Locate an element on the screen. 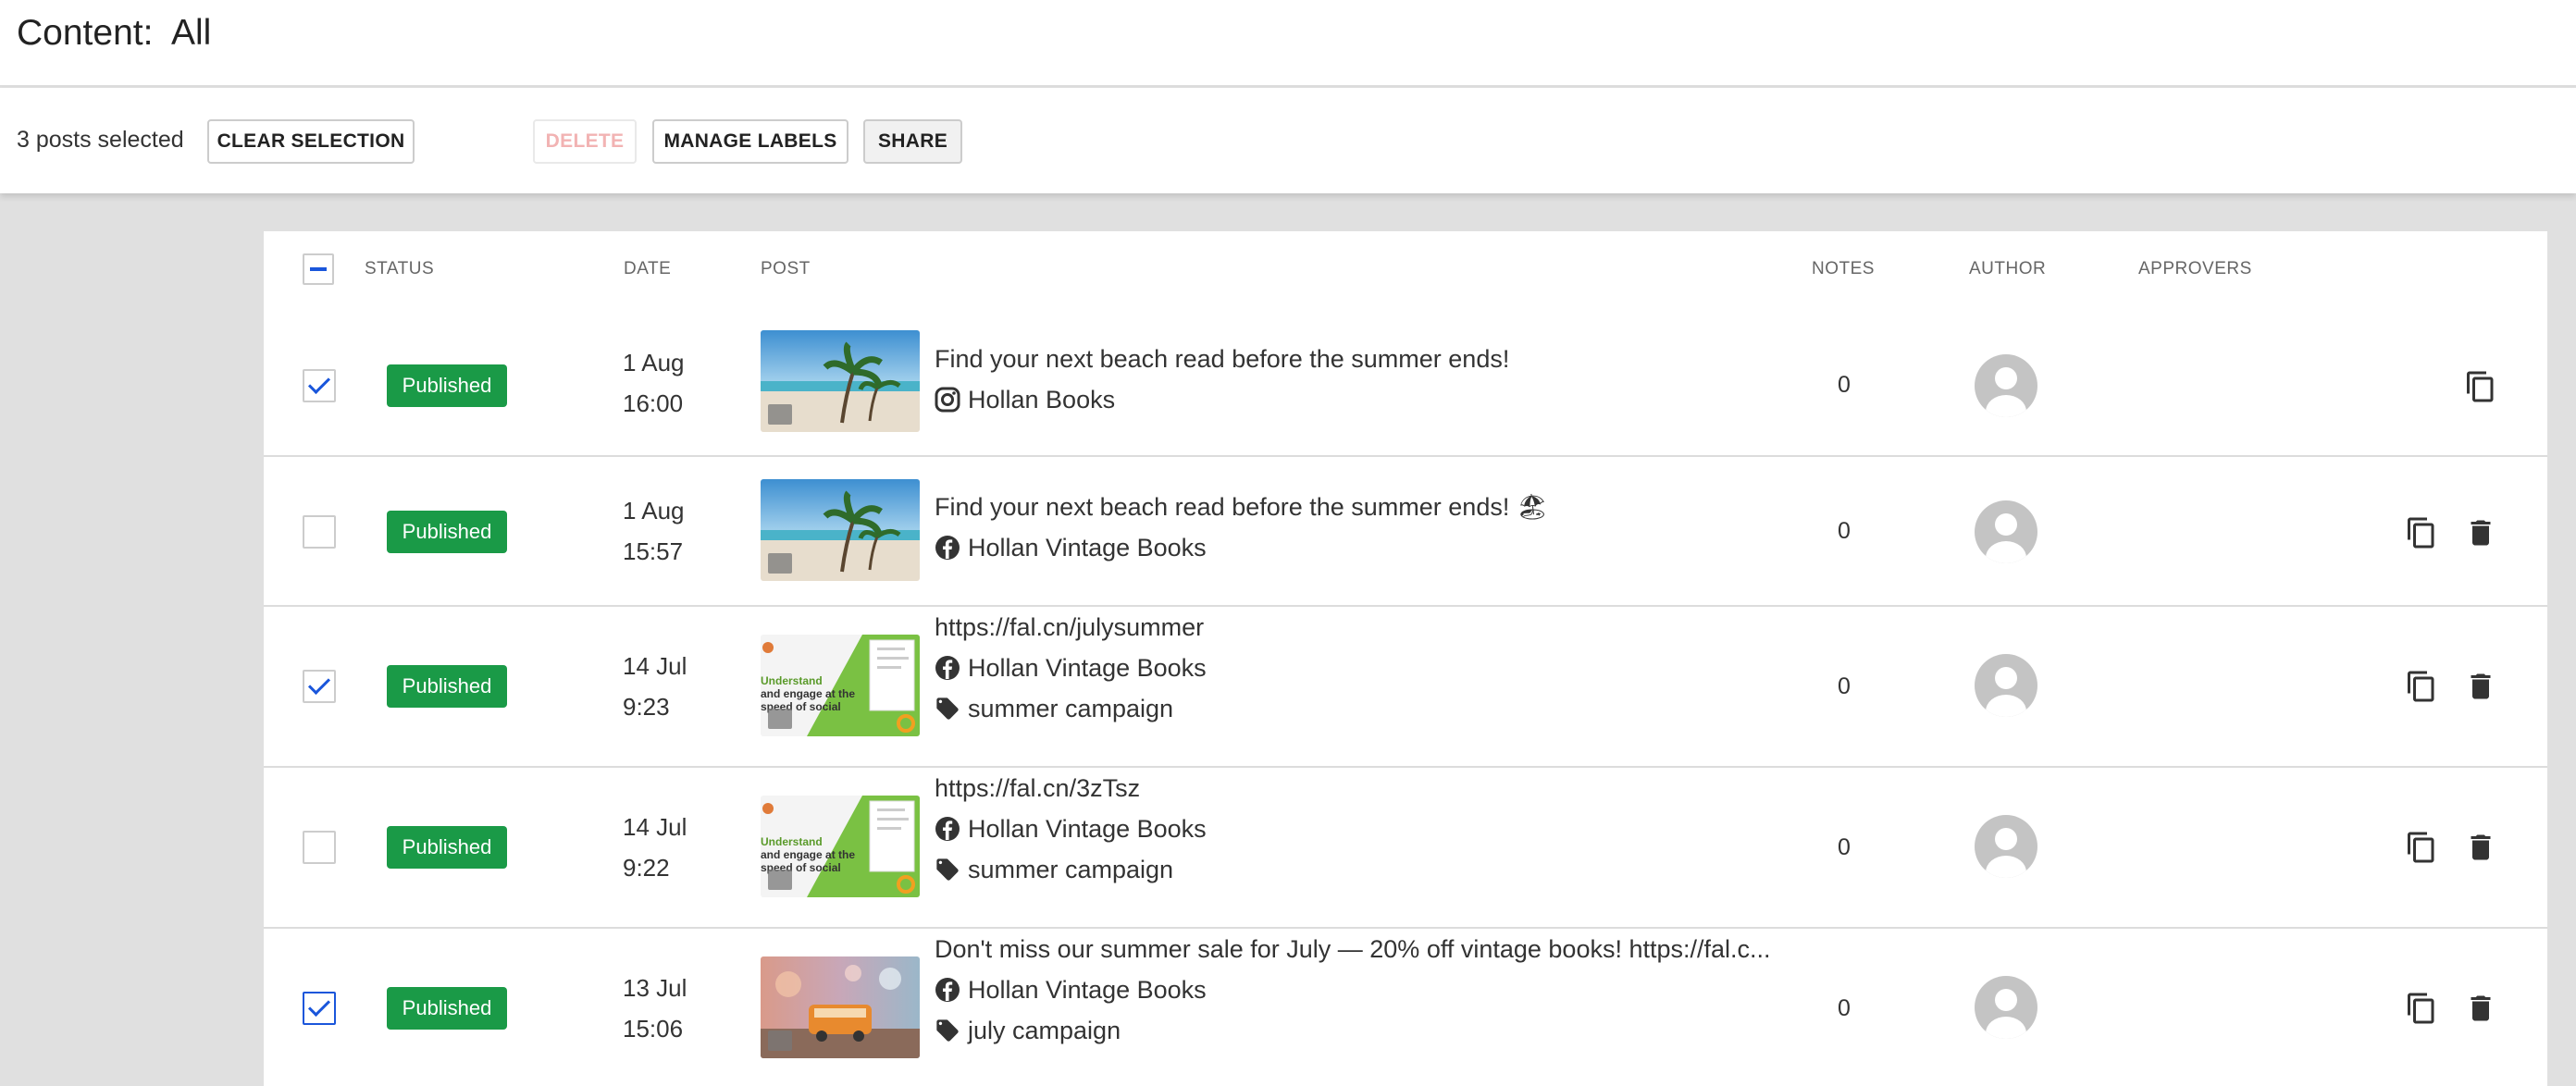 The image size is (2576, 1086). clear-selection-button: CLEAR SELECTION is located at coordinates (311, 141).